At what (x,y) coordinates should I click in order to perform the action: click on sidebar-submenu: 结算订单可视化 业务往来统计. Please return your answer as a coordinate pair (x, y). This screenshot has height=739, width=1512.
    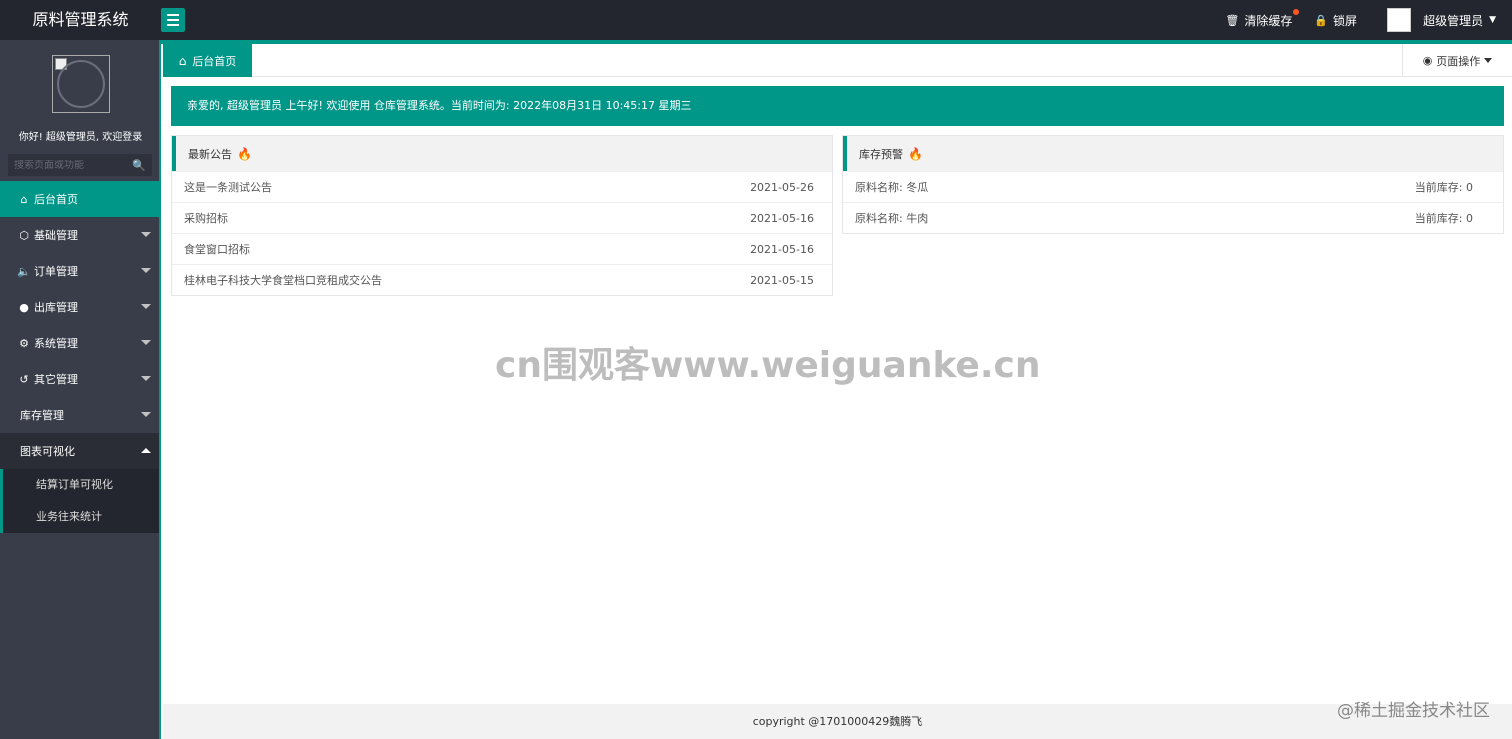
    Looking at the image, I should click on (79, 501).